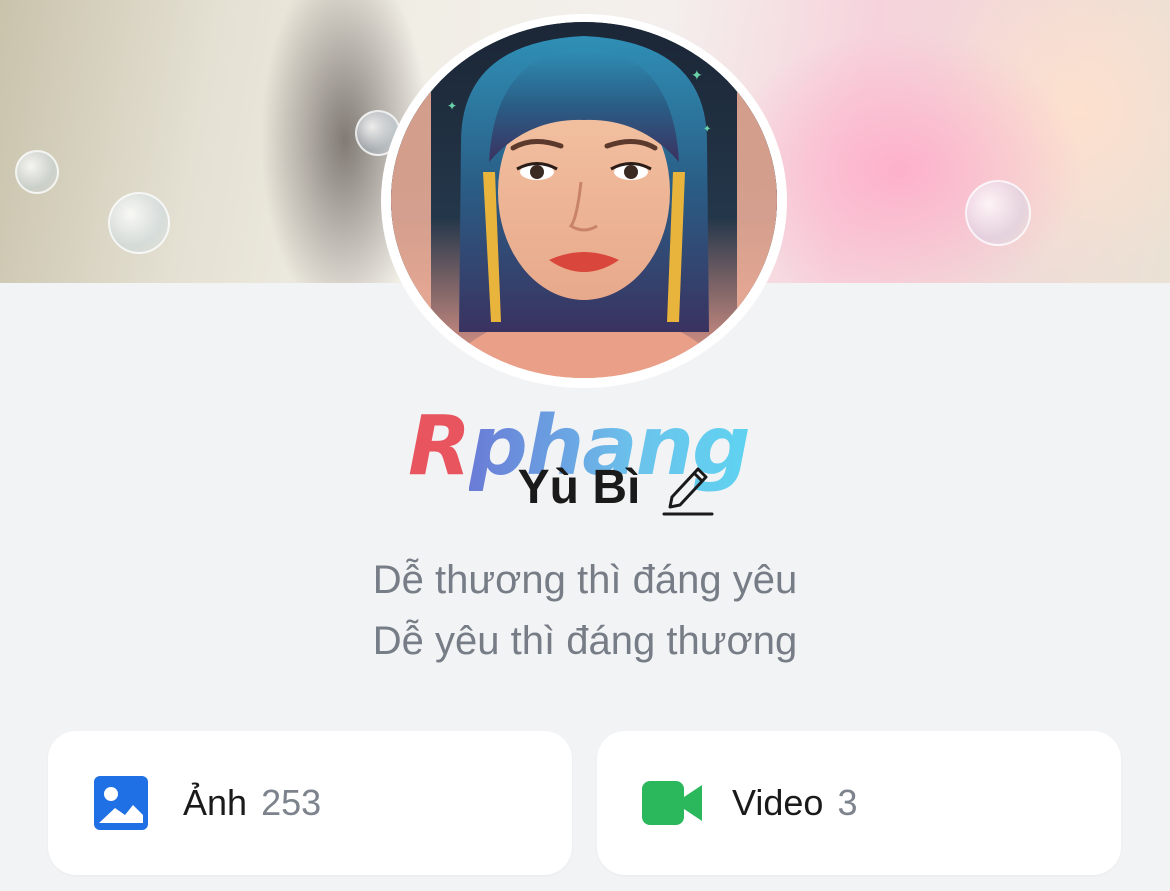  What do you see at coordinates (121, 803) in the screenshot?
I see `image-icon` at bounding box center [121, 803].